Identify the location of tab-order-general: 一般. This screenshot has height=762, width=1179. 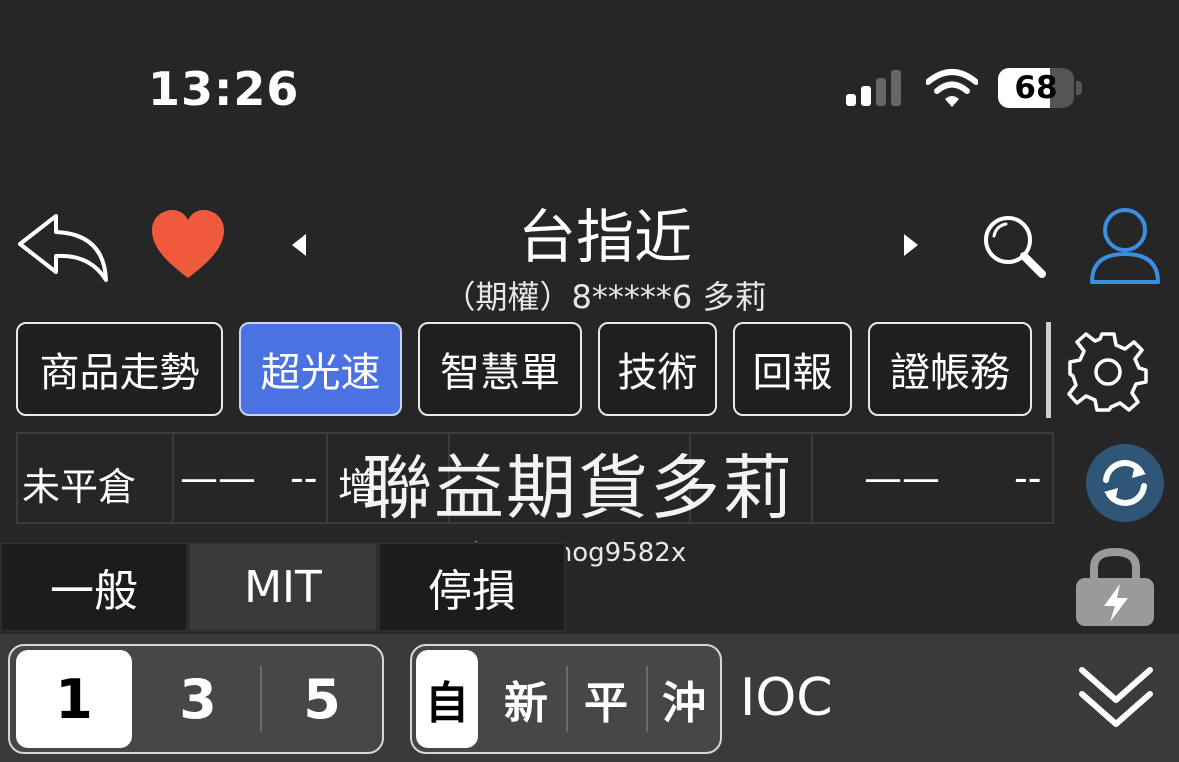
(94, 587).